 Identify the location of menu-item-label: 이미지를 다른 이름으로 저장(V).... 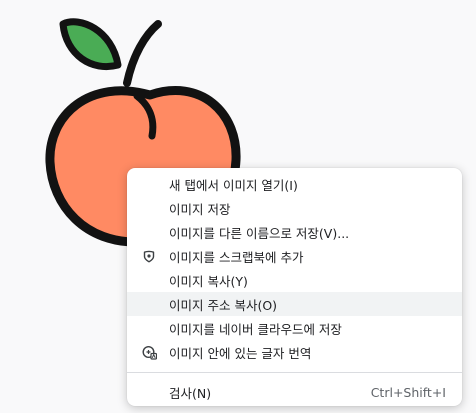
(259, 233).